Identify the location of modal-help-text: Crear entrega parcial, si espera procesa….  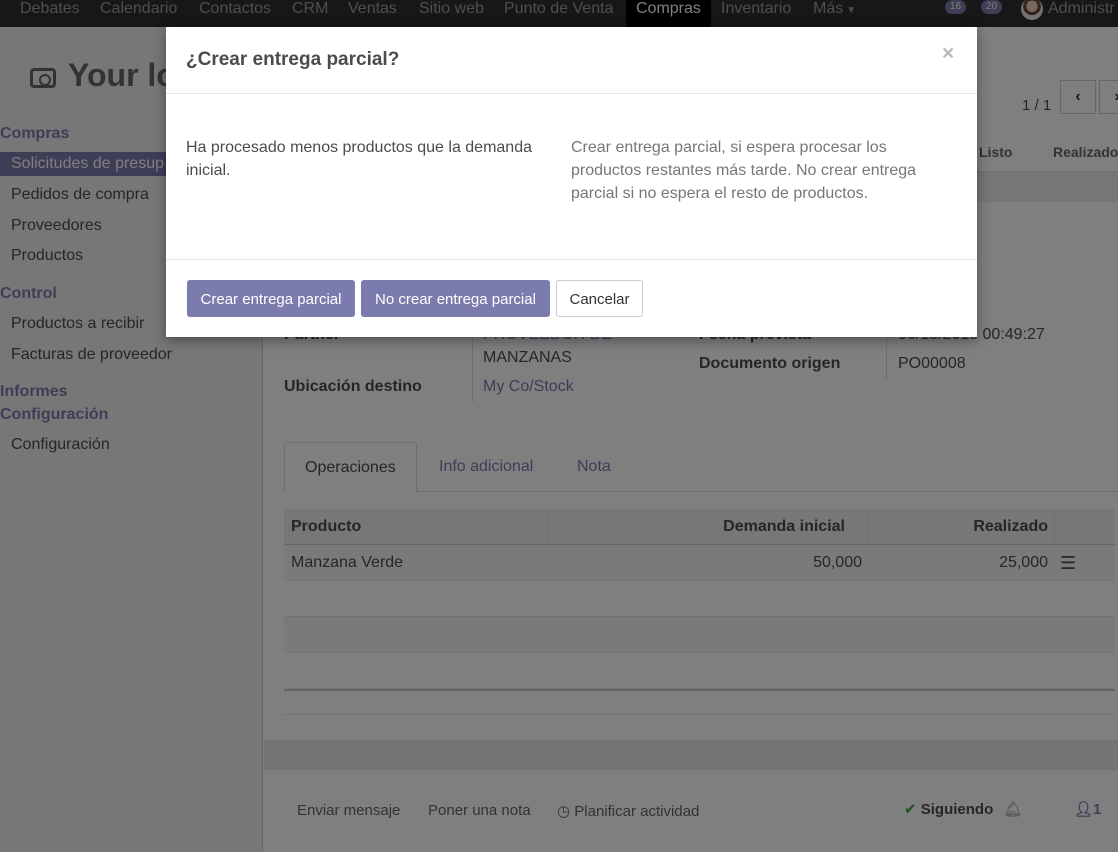
(744, 170).